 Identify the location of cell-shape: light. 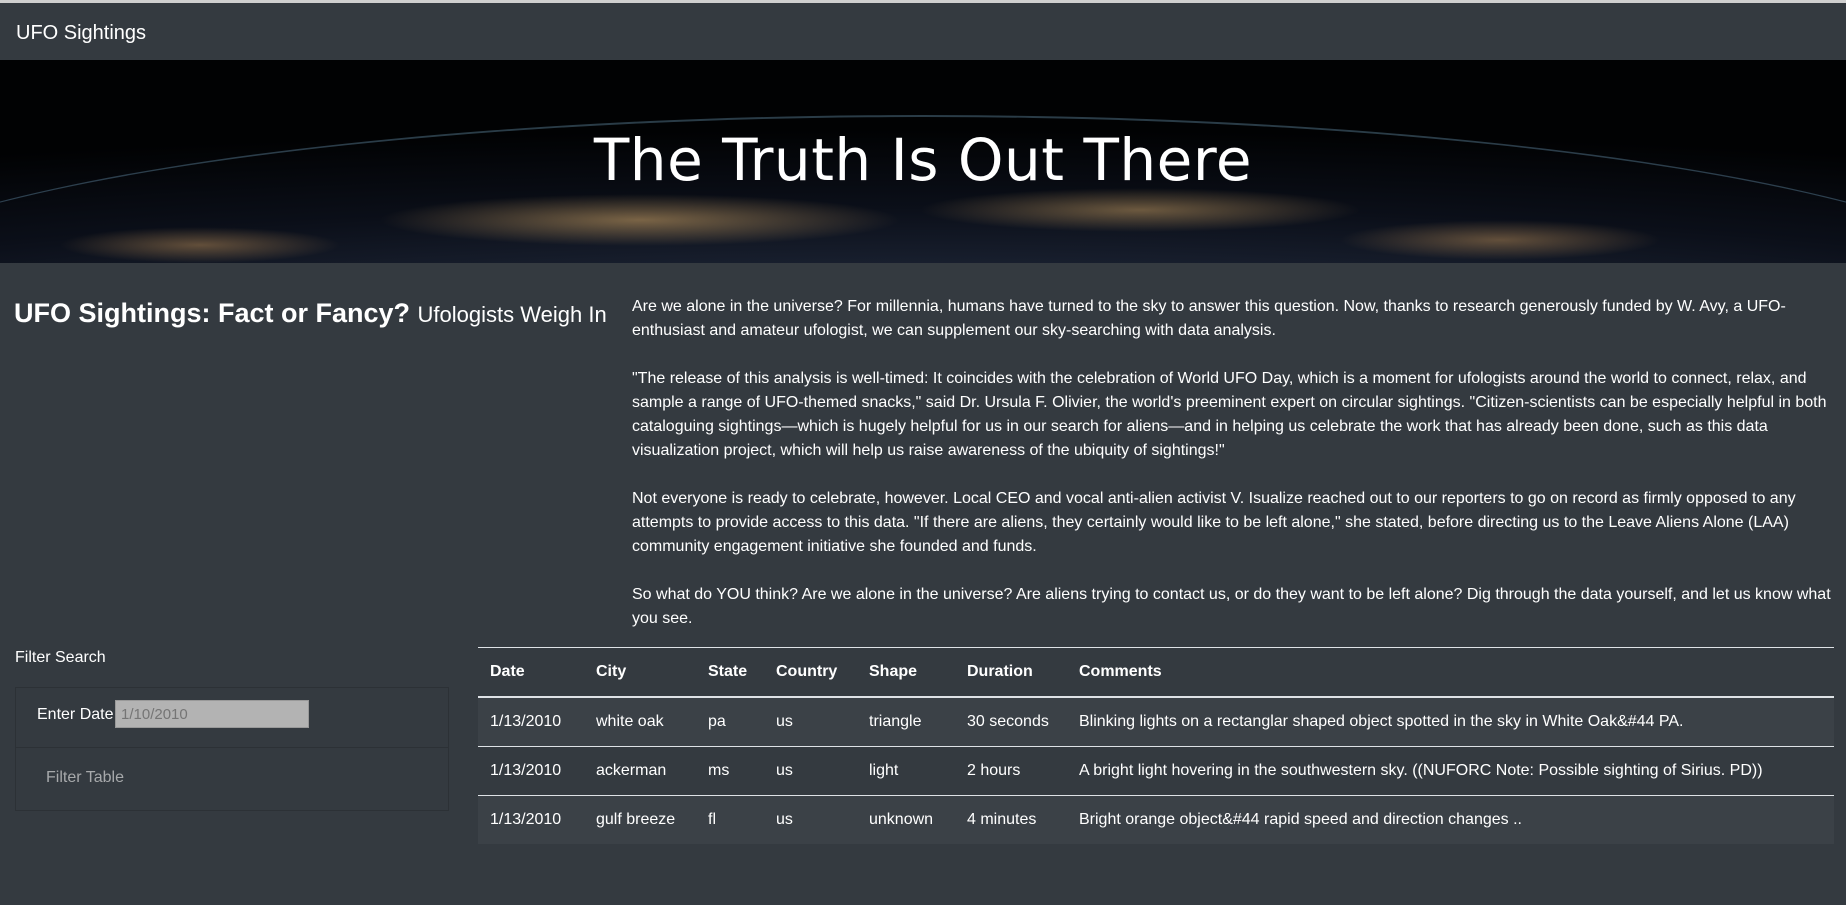
(906, 771).